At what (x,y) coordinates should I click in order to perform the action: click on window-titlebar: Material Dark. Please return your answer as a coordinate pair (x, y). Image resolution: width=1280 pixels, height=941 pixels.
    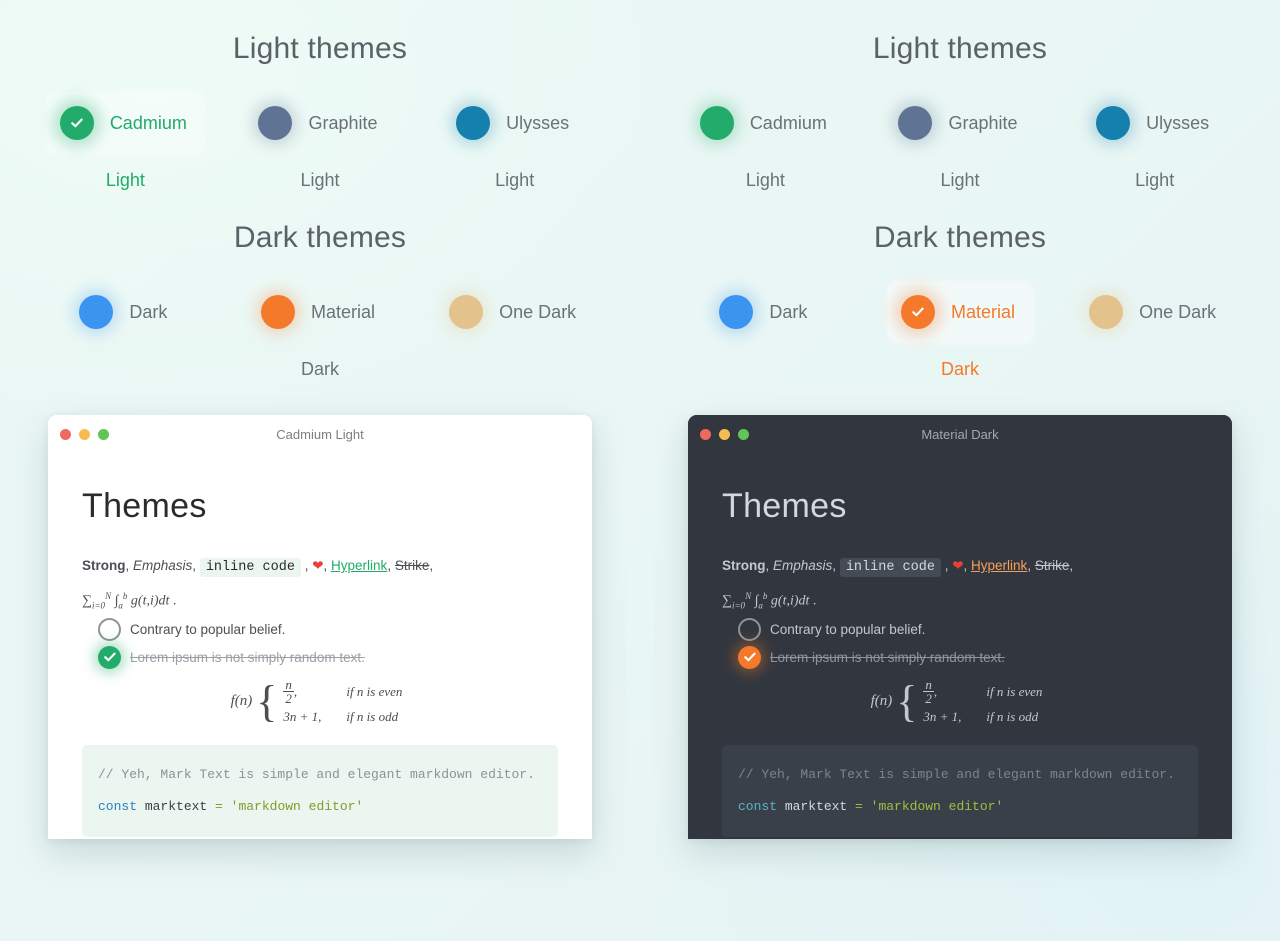
    Looking at the image, I should click on (960, 434).